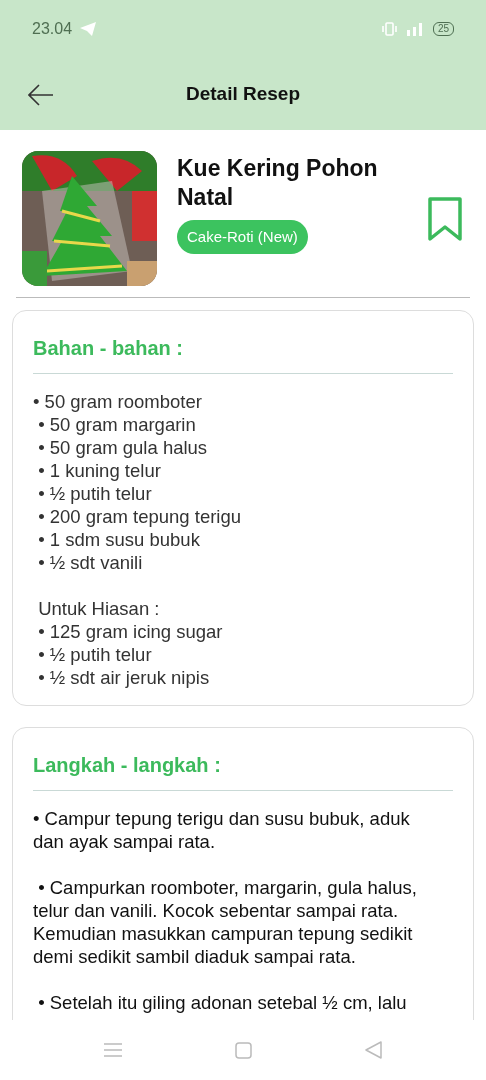  Describe the element at coordinates (222, 830) in the screenshot. I see `step-text: • Campur tepung terigu dan susu bubuk, aduk dan ayak sampai rata.` at that location.